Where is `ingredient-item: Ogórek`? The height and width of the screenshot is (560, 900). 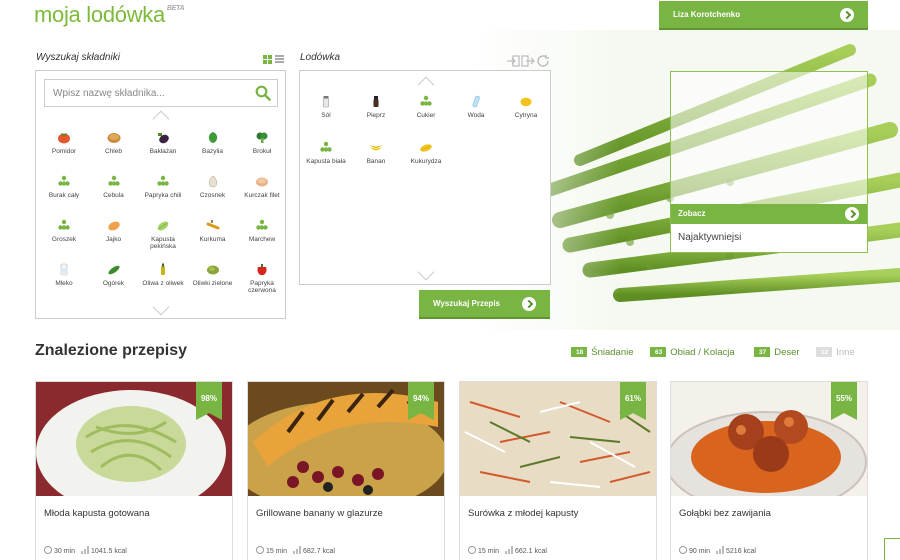 ingredient-item: Ogórek is located at coordinates (114, 275).